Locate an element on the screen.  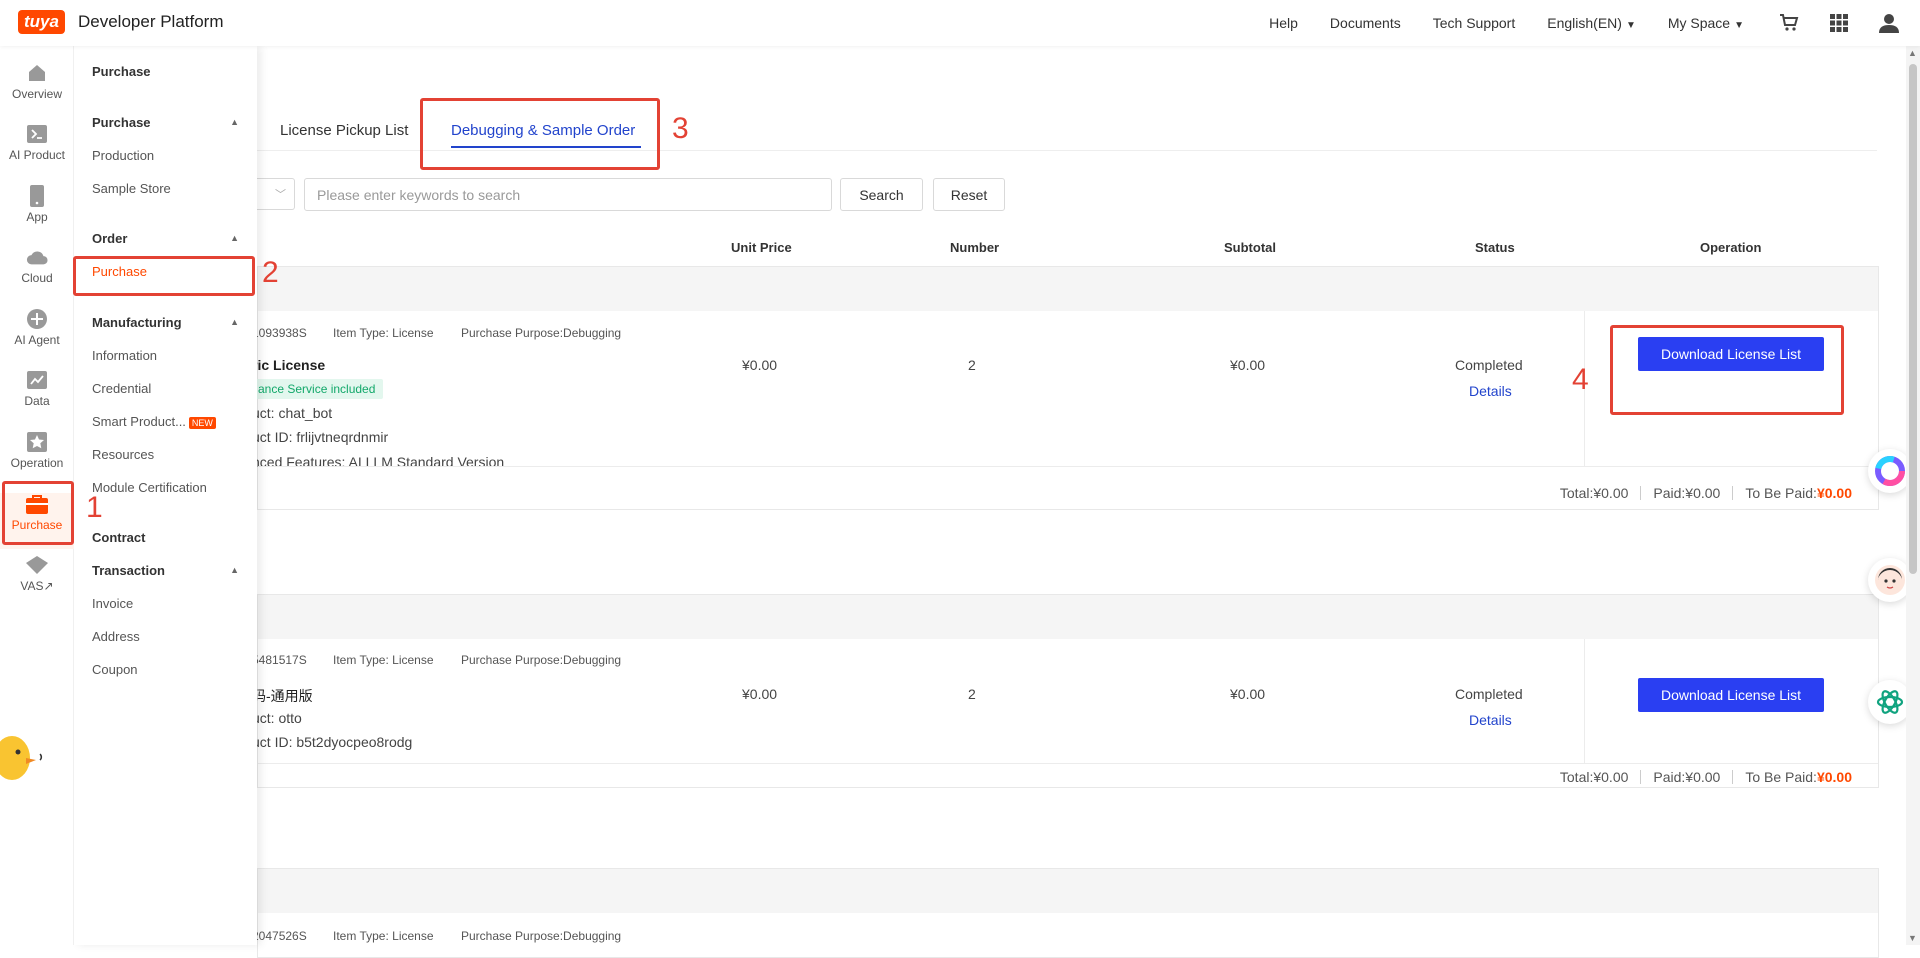
scrollbar-thumb is located at coordinates (1913, 319).